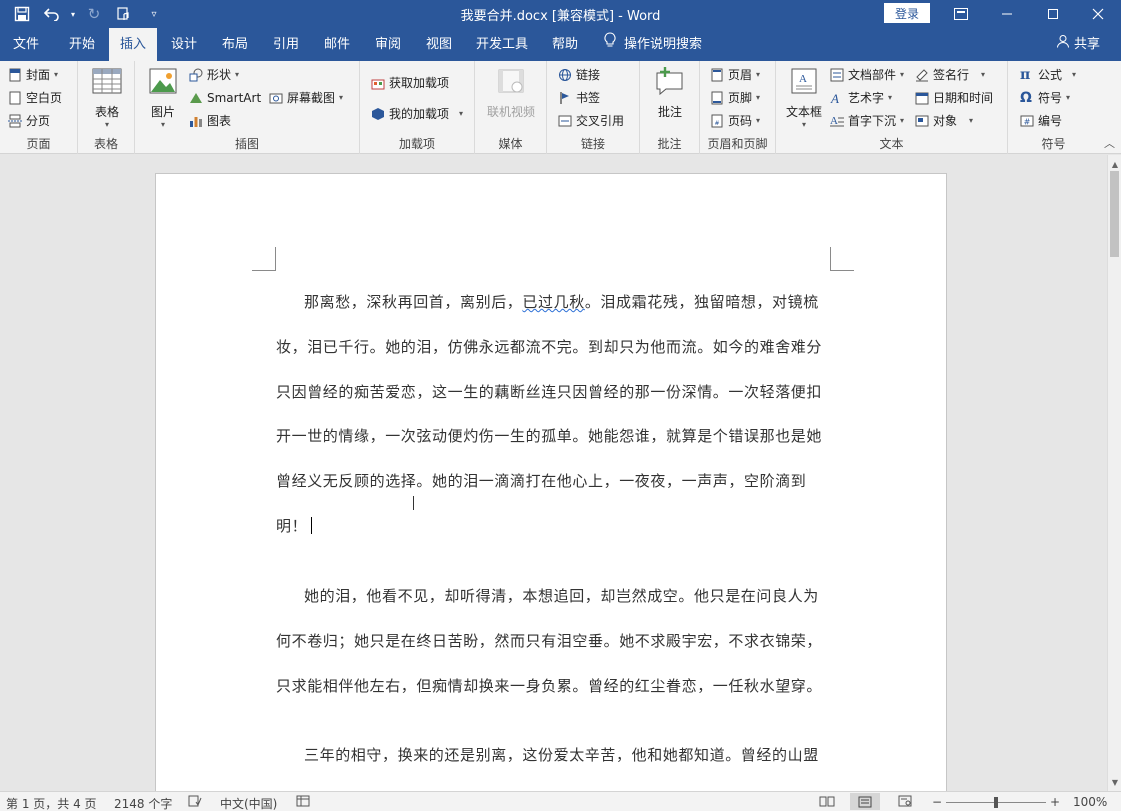  Describe the element at coordinates (950, 74) in the screenshot. I see `signature-line-button: 签名行 ▾` at that location.